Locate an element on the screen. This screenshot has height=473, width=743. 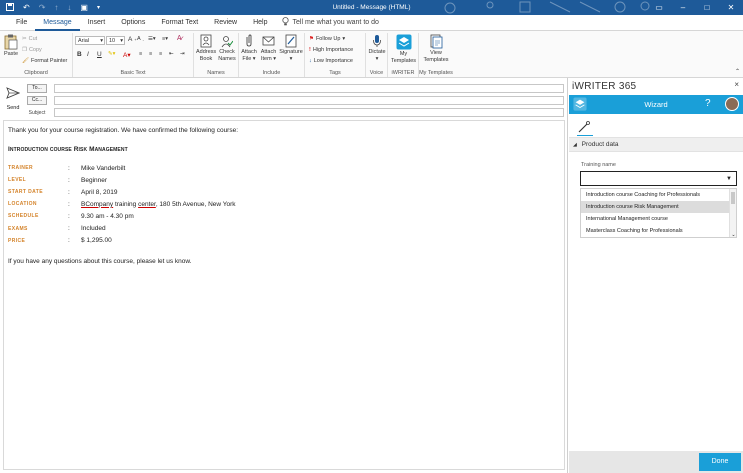
help-icon: ? is located at coordinates (708, 103).